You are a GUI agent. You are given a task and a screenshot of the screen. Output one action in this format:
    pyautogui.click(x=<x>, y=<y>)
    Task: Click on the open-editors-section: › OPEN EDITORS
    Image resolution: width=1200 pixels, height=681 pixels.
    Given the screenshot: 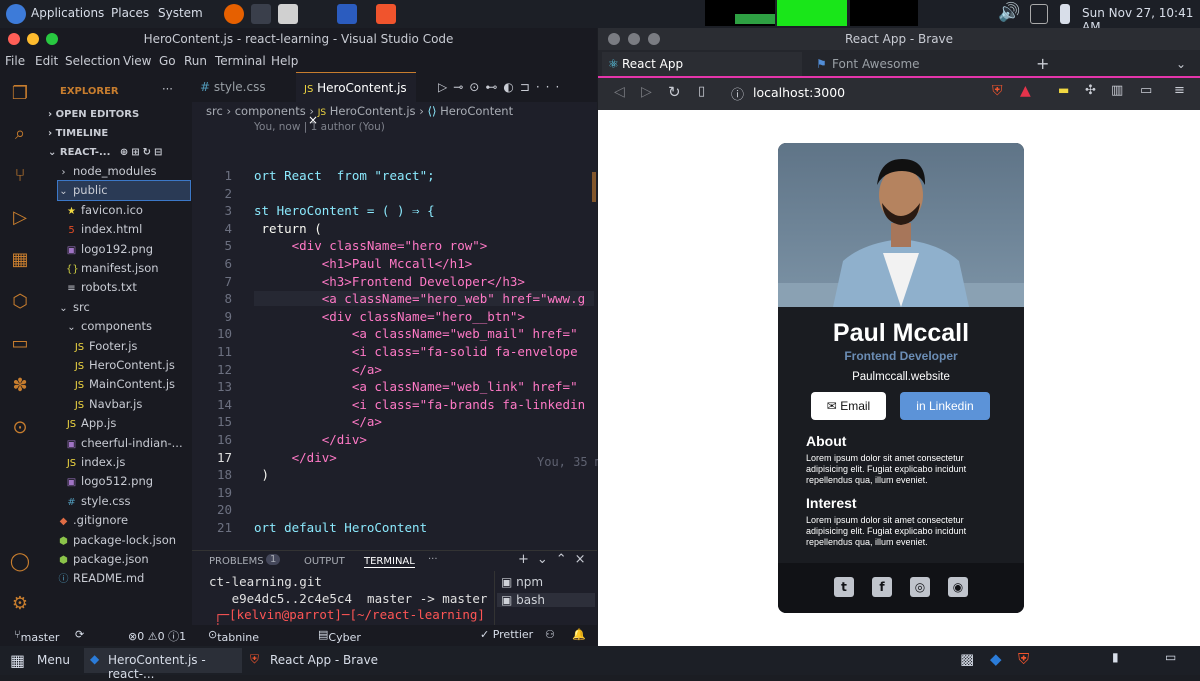 What is the action you would take?
    pyautogui.click(x=93, y=114)
    